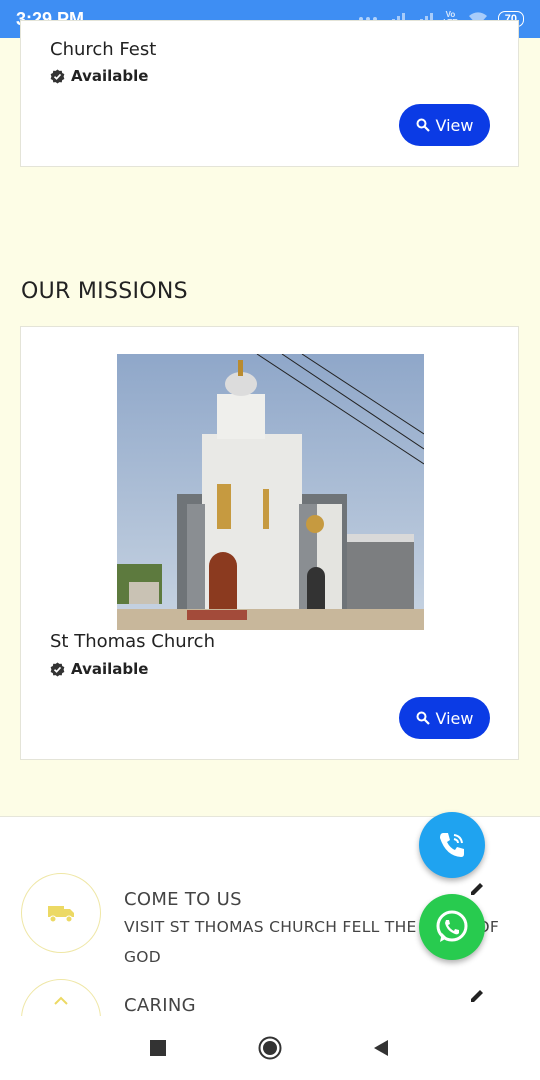 The height and width of the screenshot is (1080, 540). What do you see at coordinates (160, 1005) in the screenshot?
I see `feature-title: CARING` at bounding box center [160, 1005].